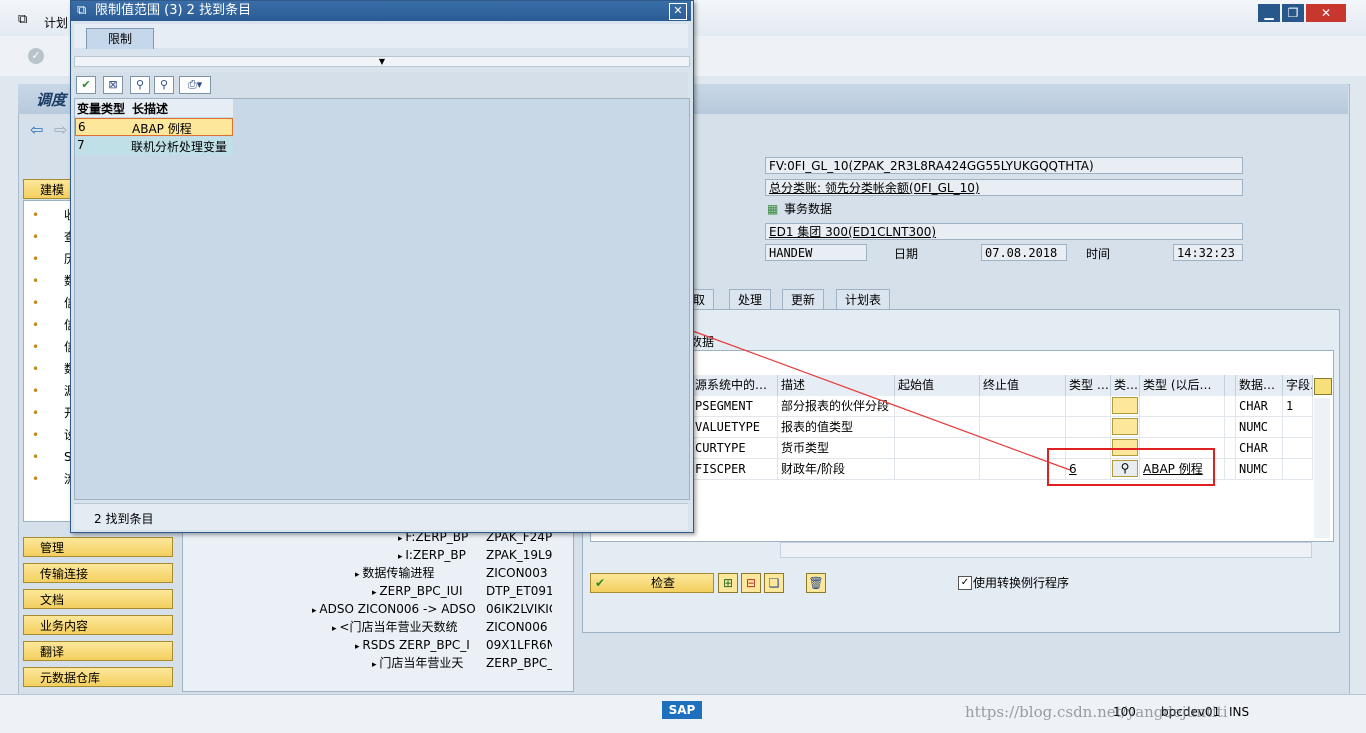 The height and width of the screenshot is (733, 1366). What do you see at coordinates (120, 38) in the screenshot?
I see `tab-restrictions: 限制` at bounding box center [120, 38].